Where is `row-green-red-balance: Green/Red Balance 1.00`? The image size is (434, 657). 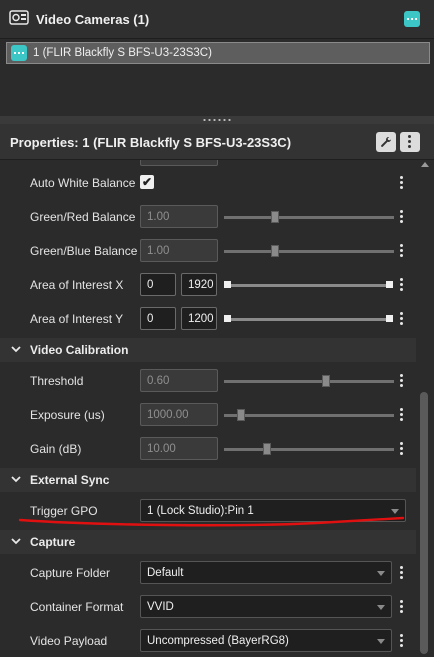
row-green-red-balance: Green/Red Balance 1.00 is located at coordinates (208, 217).